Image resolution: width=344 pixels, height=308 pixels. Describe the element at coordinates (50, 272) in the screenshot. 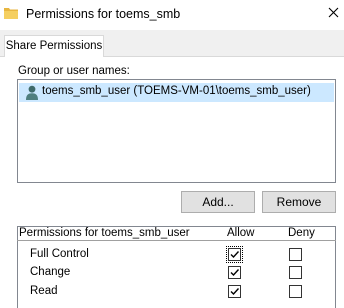

I see `perm-change: Change` at that location.